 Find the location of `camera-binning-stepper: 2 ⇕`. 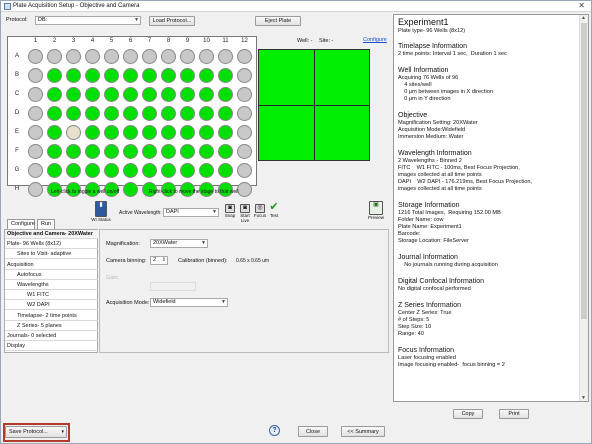

camera-binning-stepper: 2 ⇕ is located at coordinates (159, 260).